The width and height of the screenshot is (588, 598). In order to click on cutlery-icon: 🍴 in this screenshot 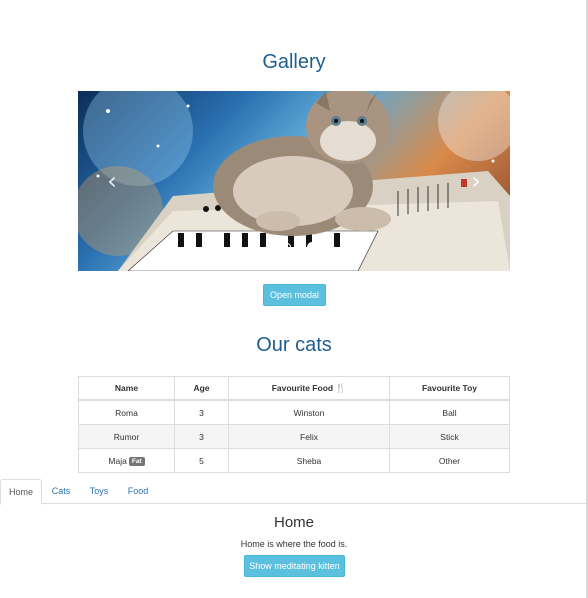, I will do `click(341, 388)`.